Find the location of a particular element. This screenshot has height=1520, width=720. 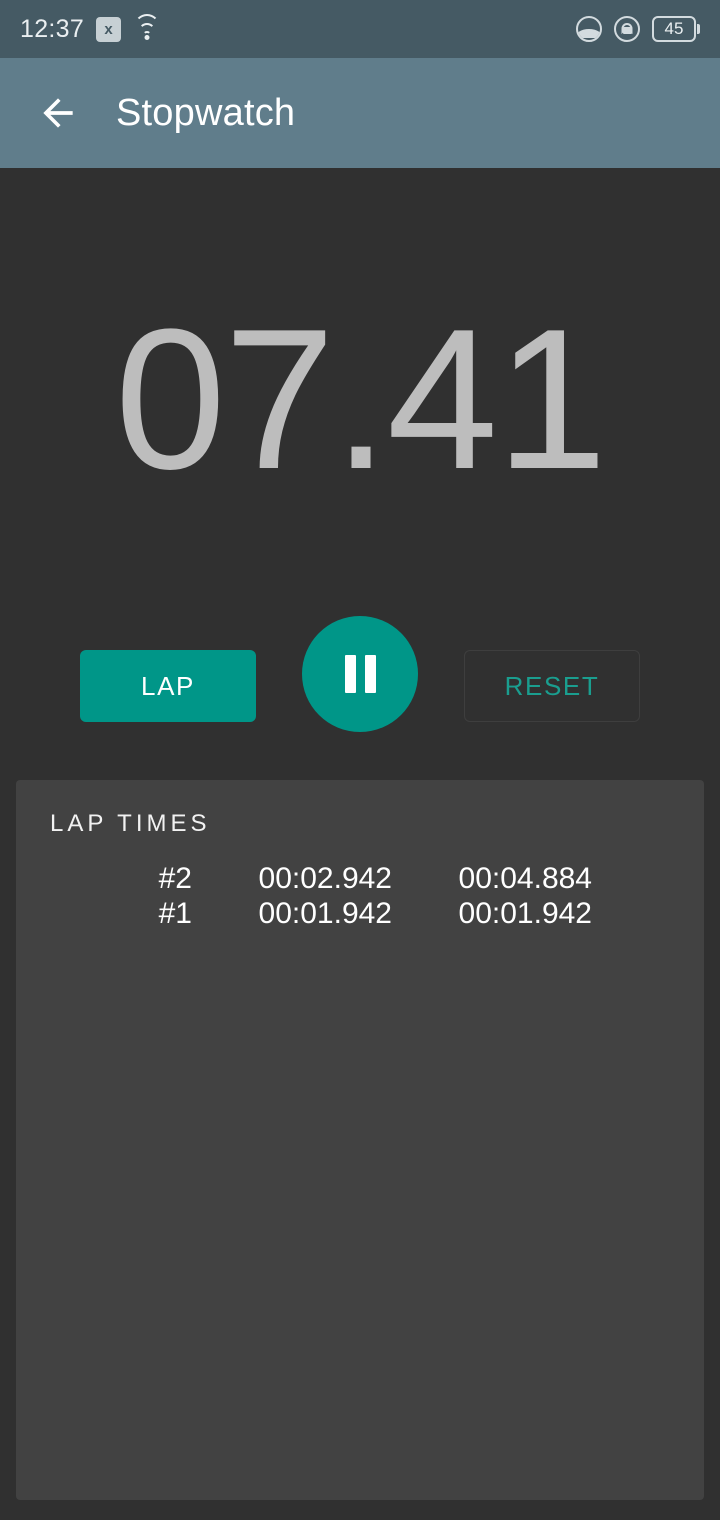

lap-times-list: #2 00:02.942 00:04.884 #1 00:01.942 00:01.942 is located at coordinates (360, 896).